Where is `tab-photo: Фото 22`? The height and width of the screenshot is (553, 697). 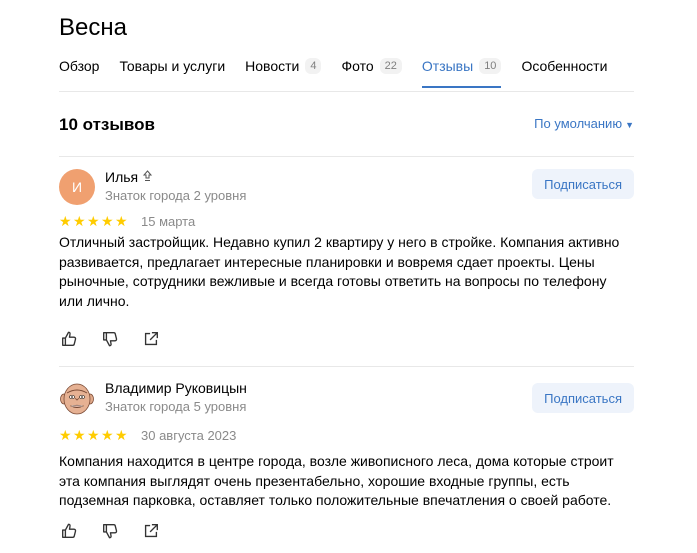 tab-photo: Фото 22 is located at coordinates (371, 66).